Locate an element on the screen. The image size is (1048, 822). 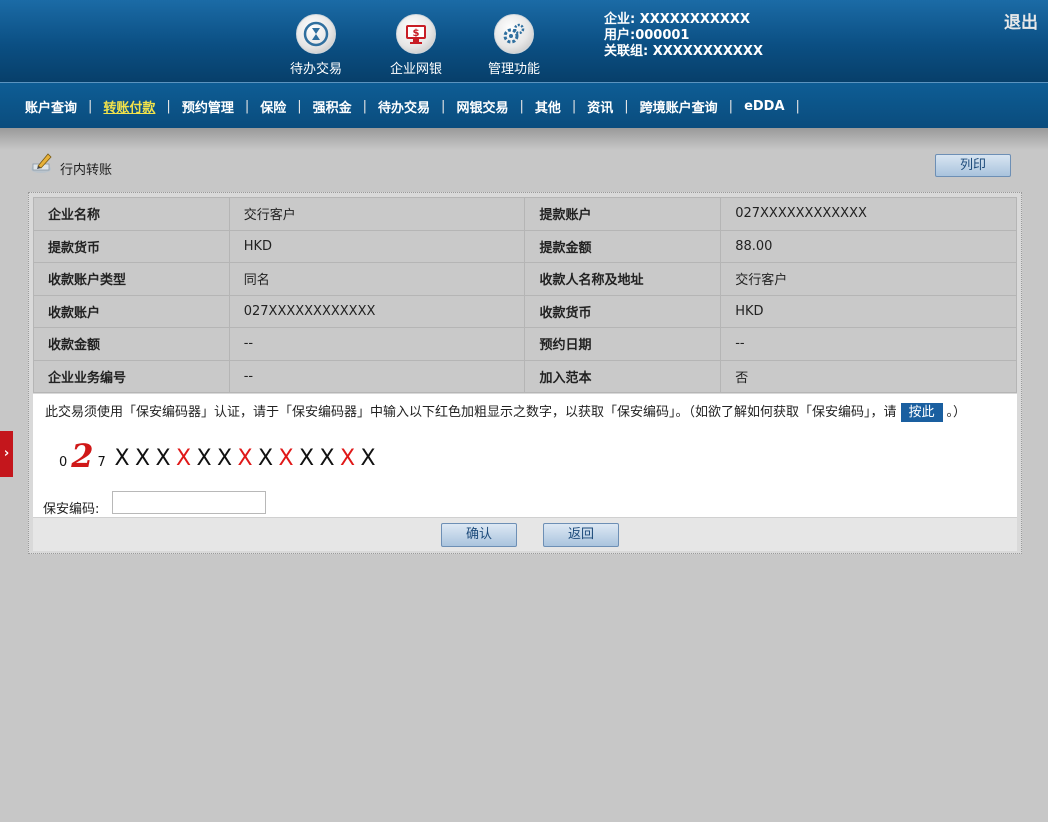
page-title: 行内转账 is located at coordinates (86, 170).